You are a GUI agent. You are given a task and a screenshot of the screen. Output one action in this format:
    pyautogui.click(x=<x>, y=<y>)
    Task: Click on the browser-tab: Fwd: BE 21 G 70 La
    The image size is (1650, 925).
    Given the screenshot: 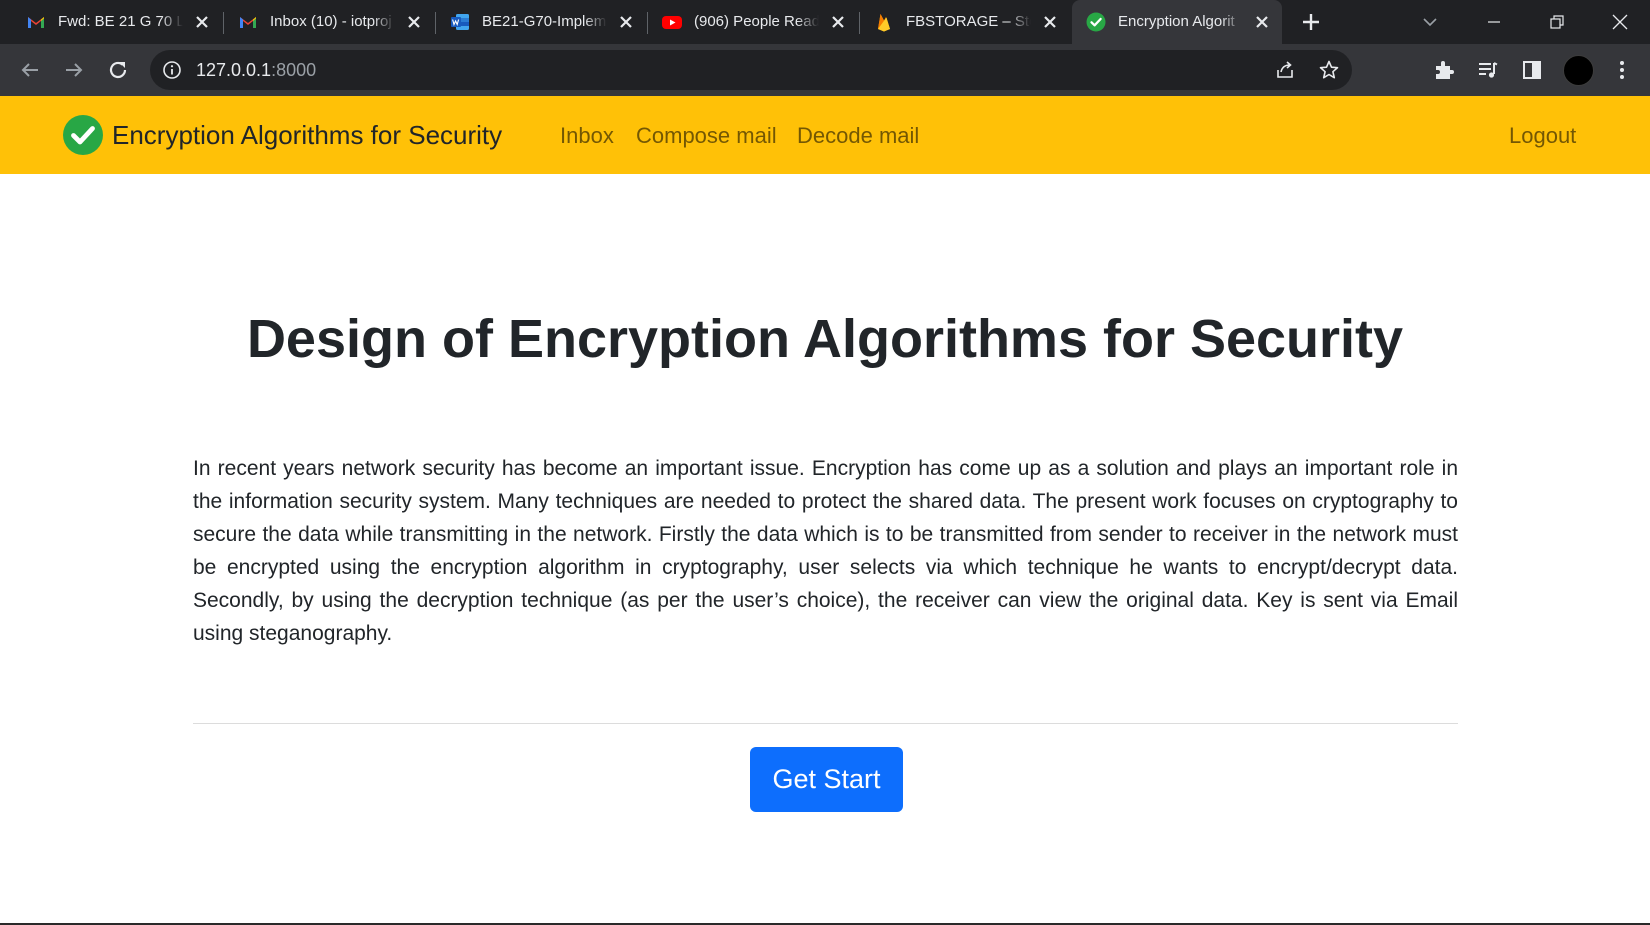 What is the action you would take?
    pyautogui.click(x=114, y=22)
    